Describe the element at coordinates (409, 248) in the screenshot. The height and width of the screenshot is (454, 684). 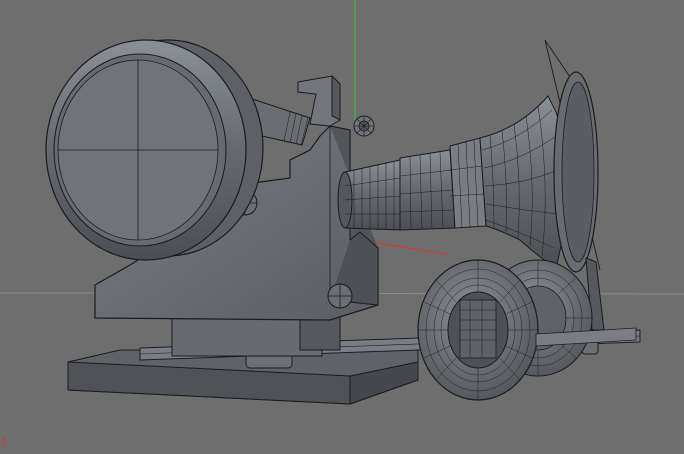
I see `x-axis-line` at that location.